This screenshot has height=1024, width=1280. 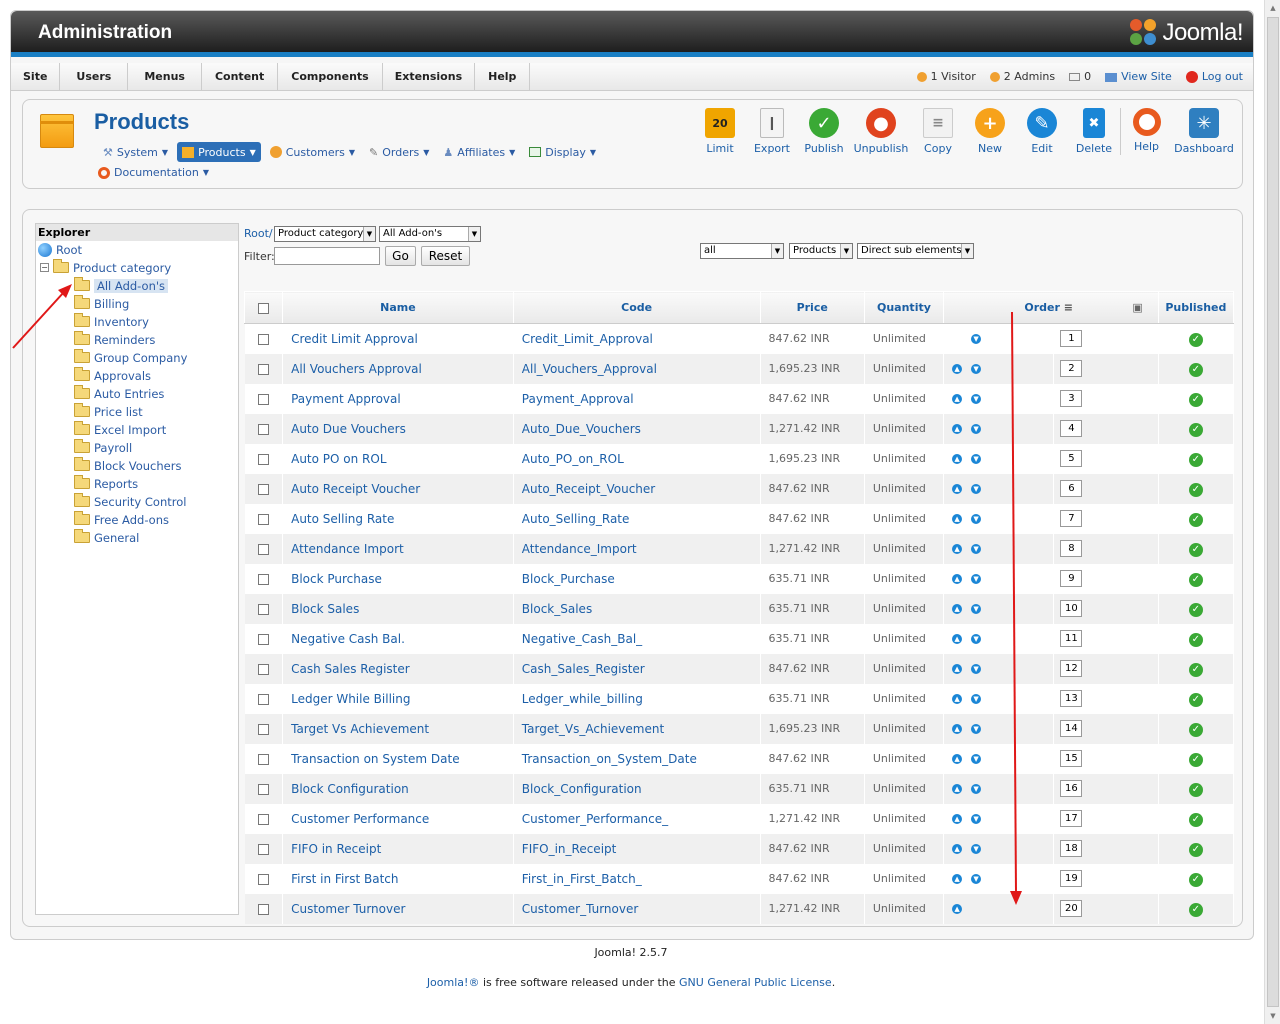 What do you see at coordinates (1273, 512) in the screenshot?
I see `scrollbar-thumb` at bounding box center [1273, 512].